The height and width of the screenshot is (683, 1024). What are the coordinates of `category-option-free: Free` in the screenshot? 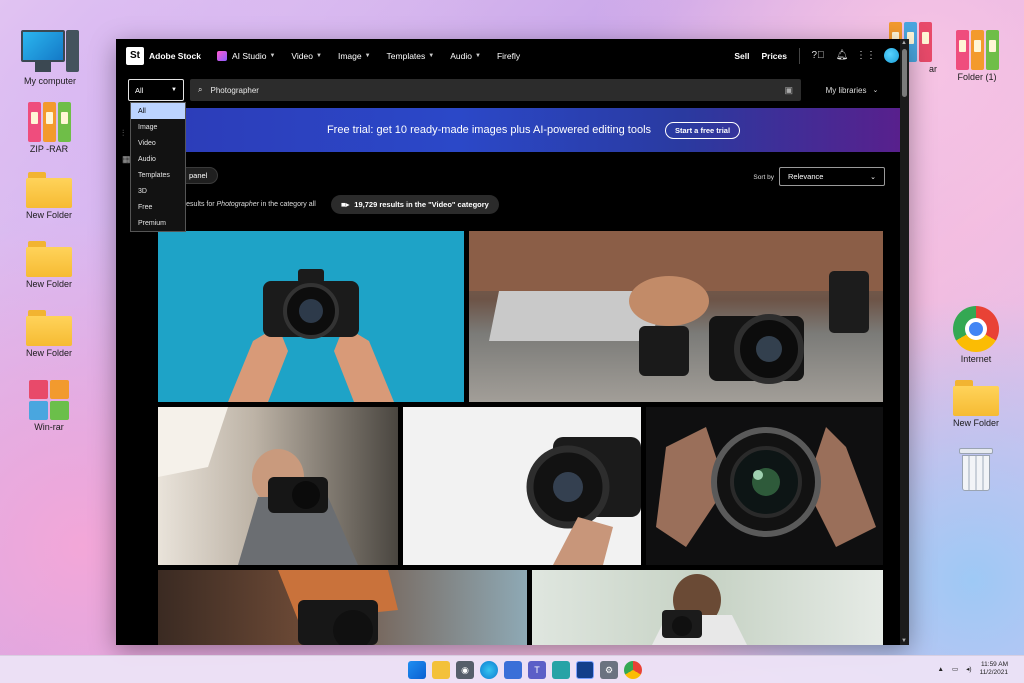 It's located at (158, 207).